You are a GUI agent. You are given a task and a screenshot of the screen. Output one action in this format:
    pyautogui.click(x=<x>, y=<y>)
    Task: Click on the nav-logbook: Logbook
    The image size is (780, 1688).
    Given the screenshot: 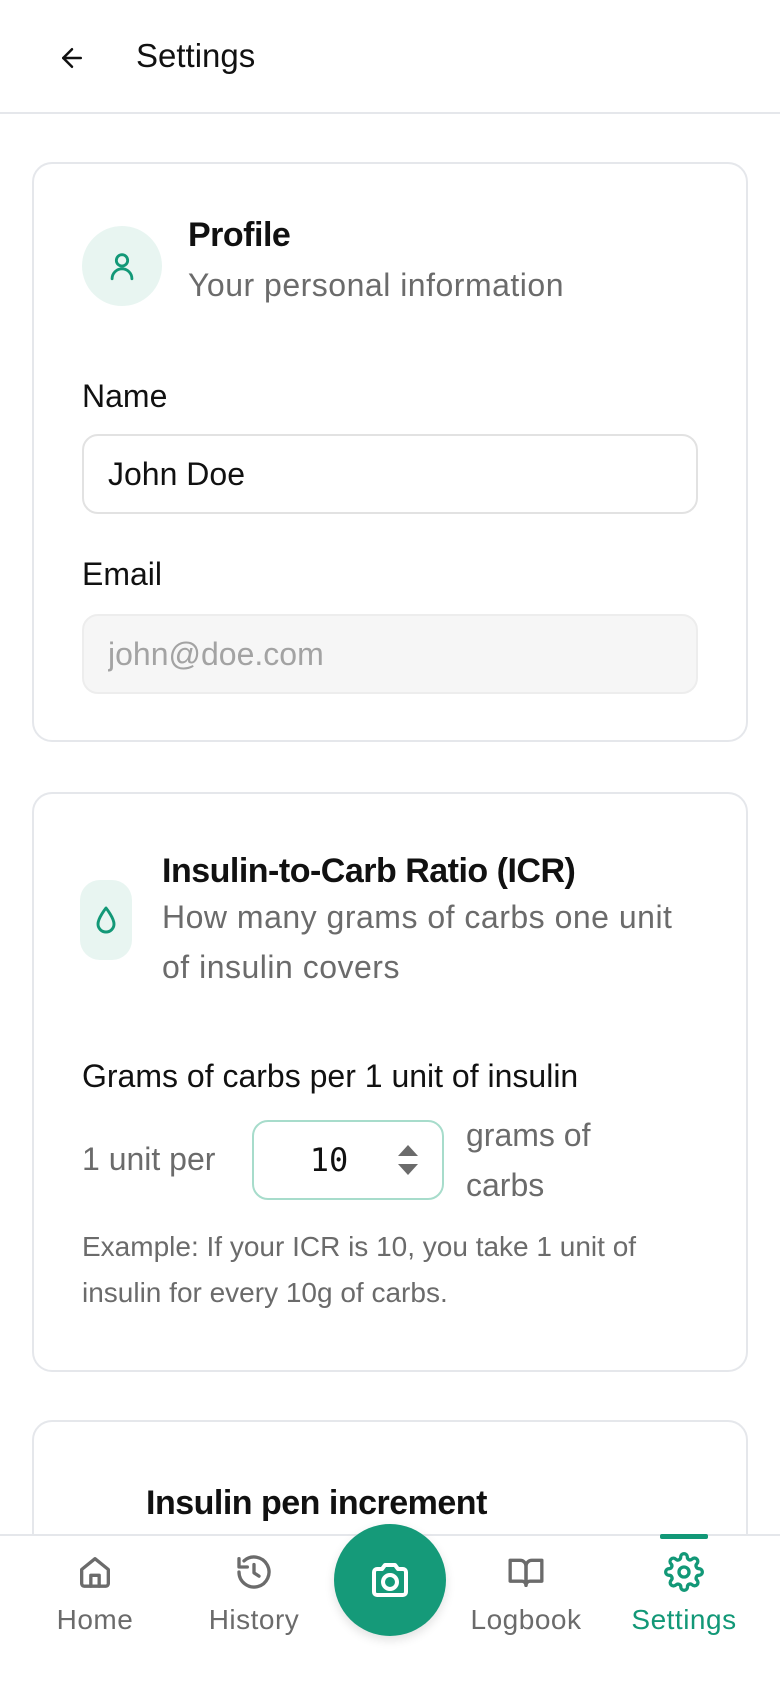 What is the action you would take?
    pyautogui.click(x=526, y=1612)
    